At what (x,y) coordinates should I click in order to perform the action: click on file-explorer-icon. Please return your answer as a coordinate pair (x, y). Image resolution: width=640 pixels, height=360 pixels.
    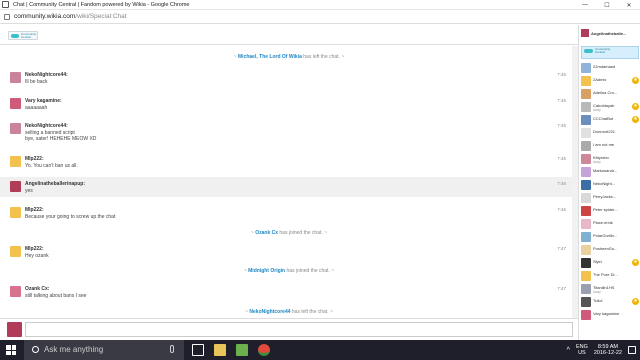
    Looking at the image, I should click on (220, 350).